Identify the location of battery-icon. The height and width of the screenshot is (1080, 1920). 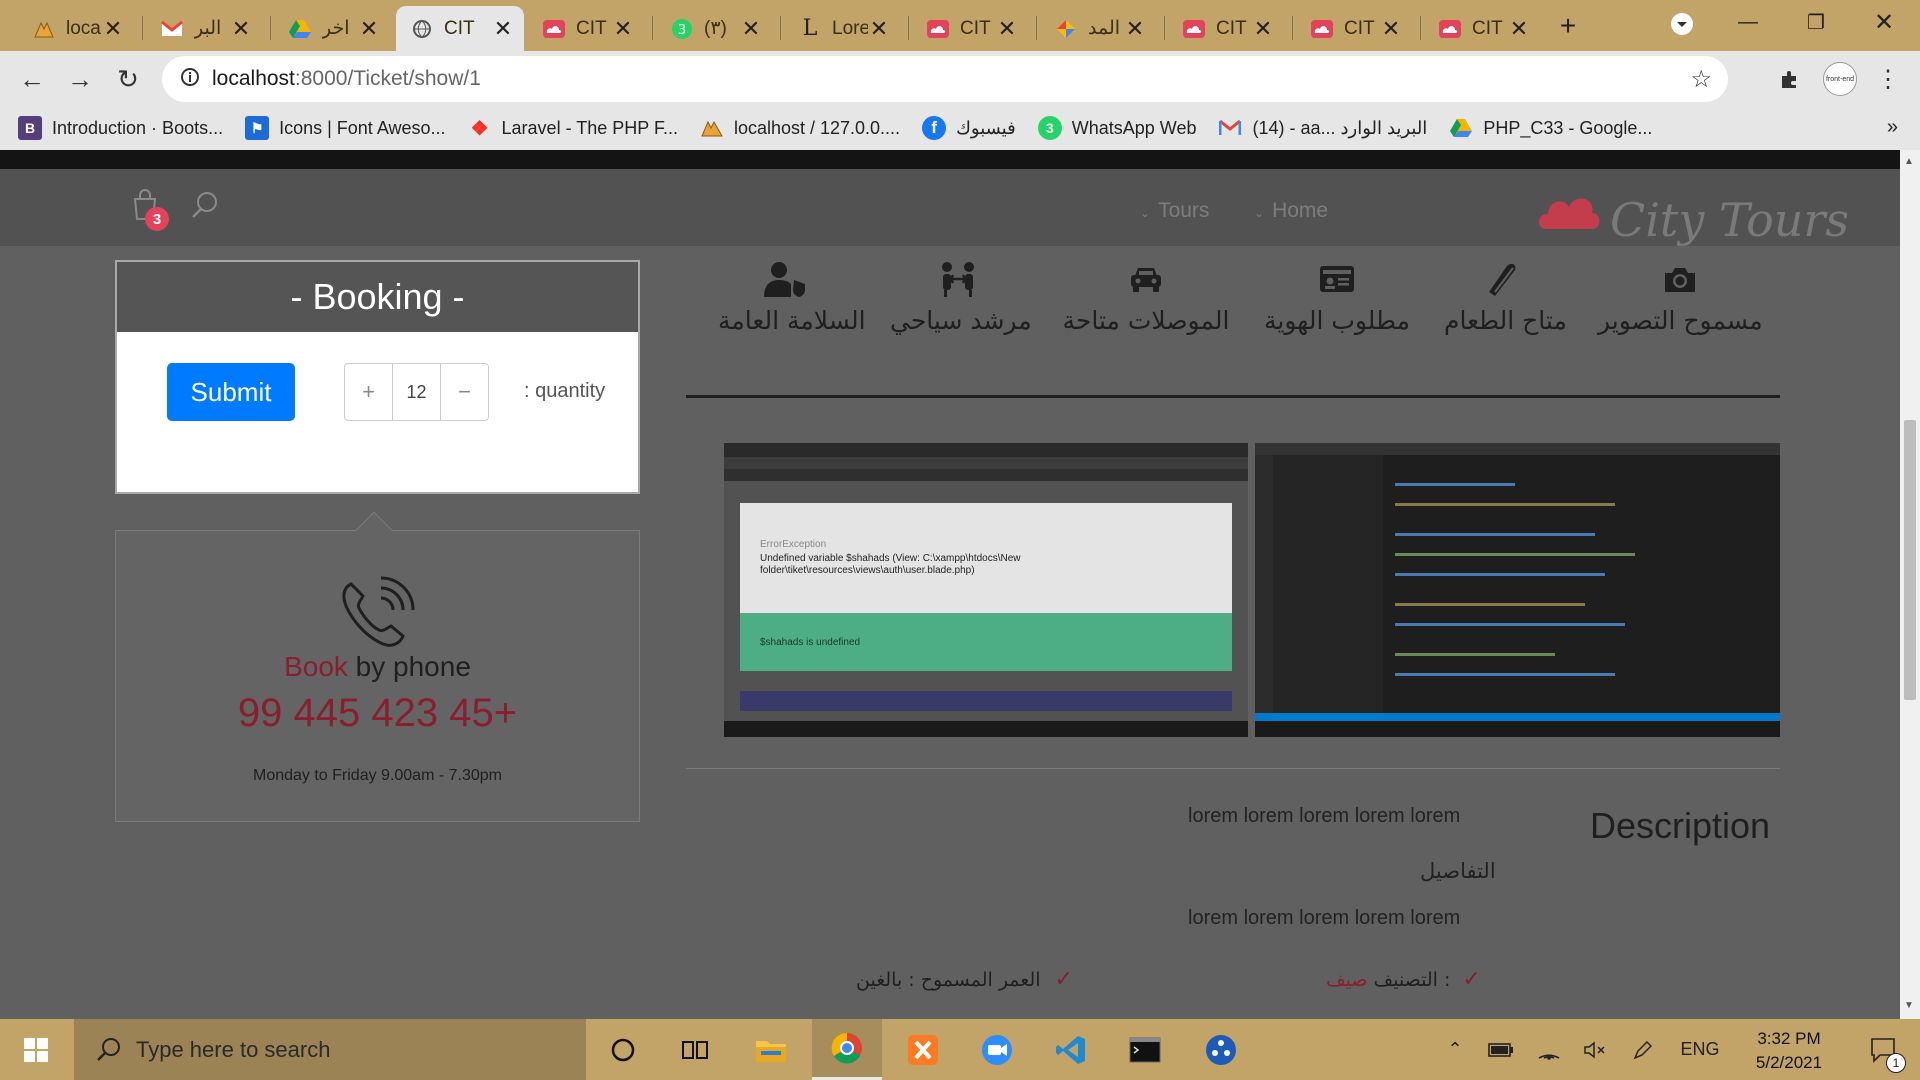
(1501, 1049).